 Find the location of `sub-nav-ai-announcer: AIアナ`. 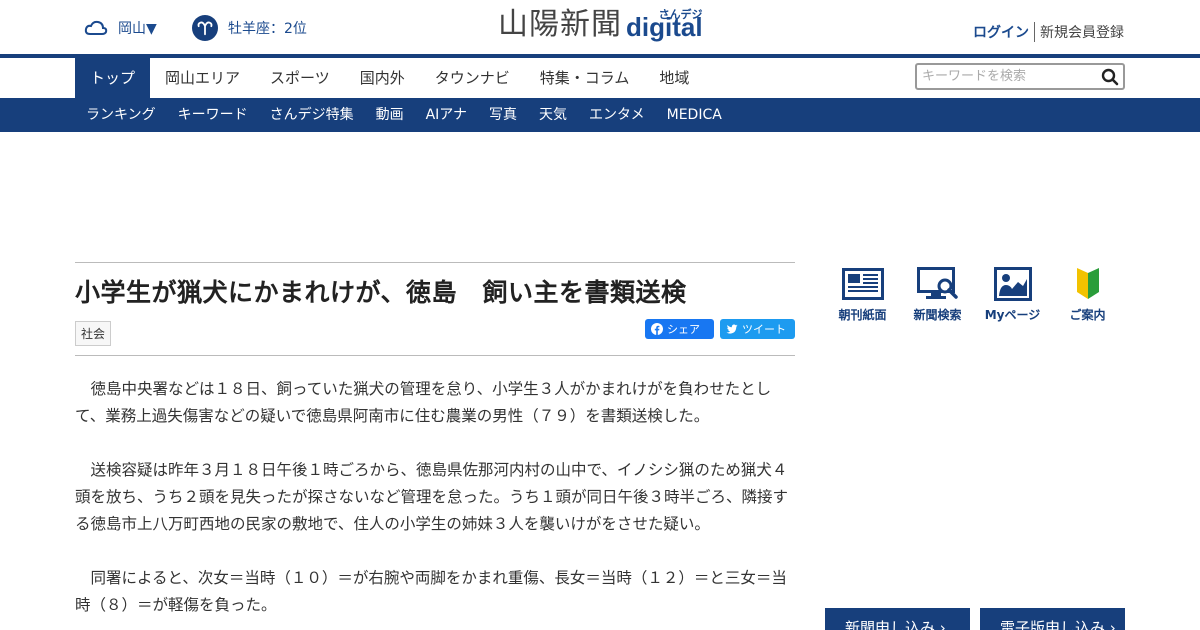

sub-nav-ai-announcer: AIアナ is located at coordinates (446, 115).